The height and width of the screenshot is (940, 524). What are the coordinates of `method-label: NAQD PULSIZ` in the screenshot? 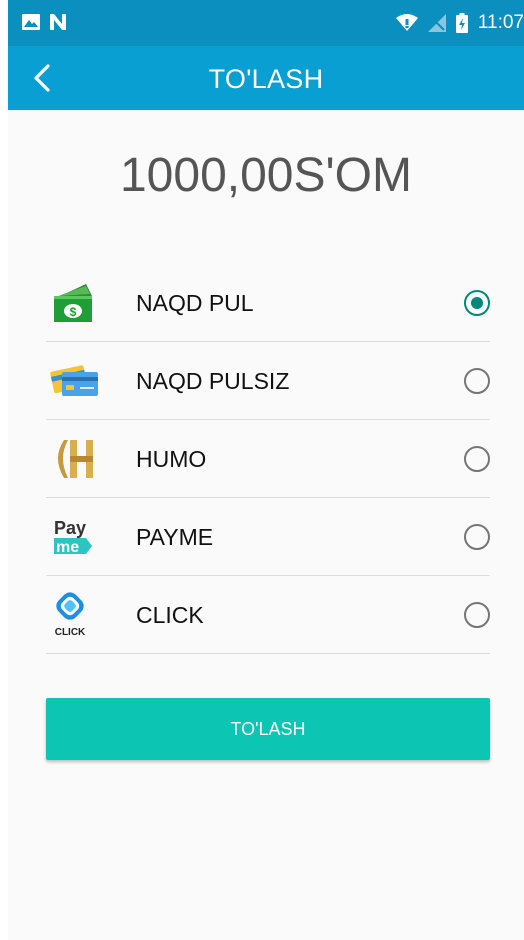 It's located at (213, 381).